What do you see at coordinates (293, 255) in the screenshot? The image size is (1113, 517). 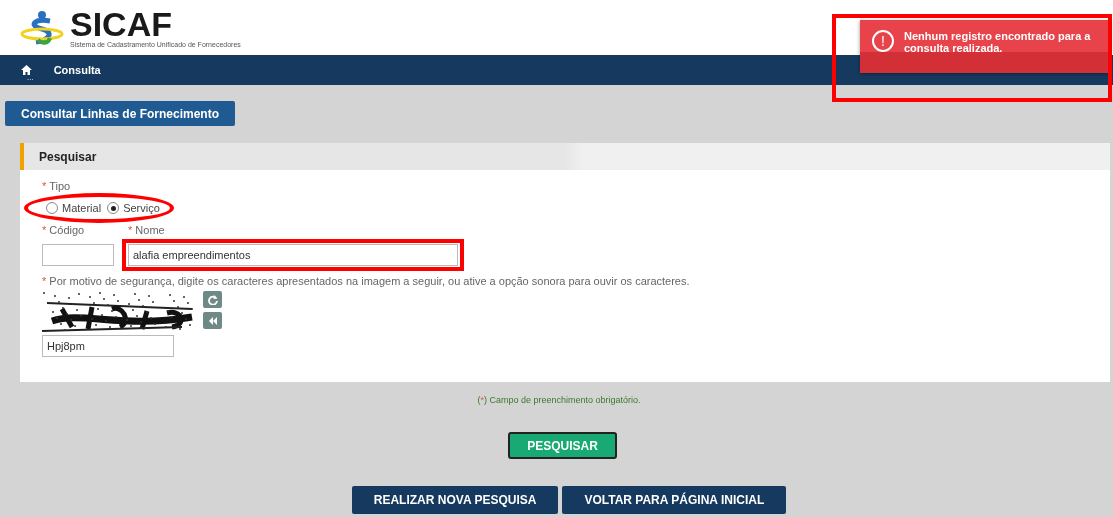 I see `name-field: alafia empreendimentos` at bounding box center [293, 255].